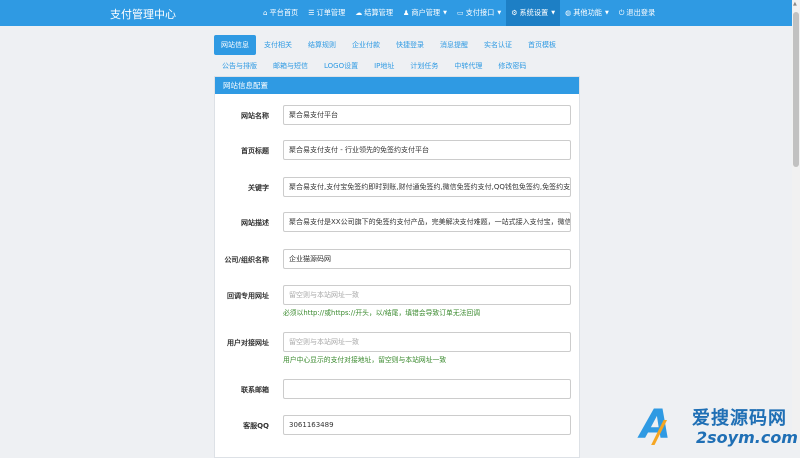 The image size is (800, 458). Describe the element at coordinates (427, 115) in the screenshot. I see `site-name-input: 聚合易支付平台` at that location.